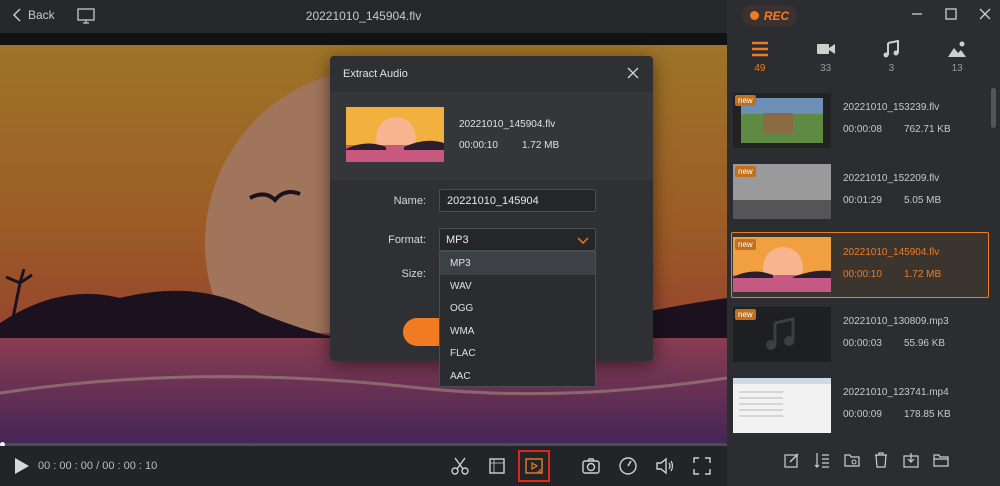 This screenshot has width=1000, height=486. What do you see at coordinates (825, 49) in the screenshot?
I see `video-camera-icon` at bounding box center [825, 49].